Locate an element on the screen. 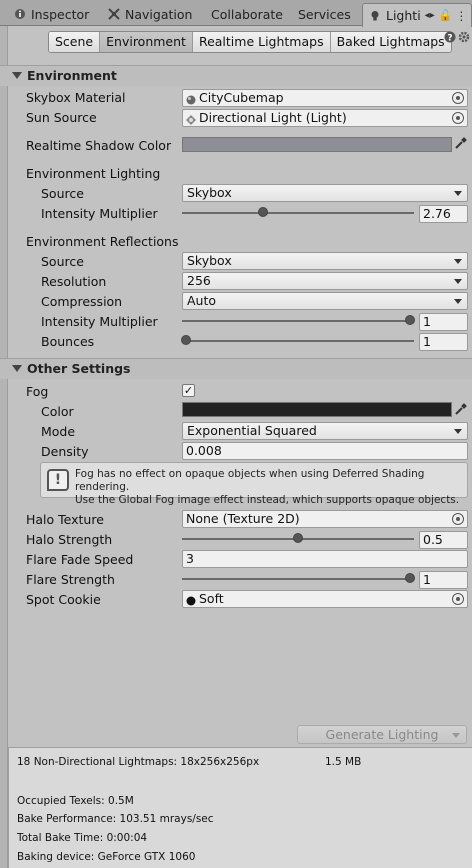 Image resolution: width=472 pixels, height=868 pixels. lightbulb-icon is located at coordinates (375, 16).